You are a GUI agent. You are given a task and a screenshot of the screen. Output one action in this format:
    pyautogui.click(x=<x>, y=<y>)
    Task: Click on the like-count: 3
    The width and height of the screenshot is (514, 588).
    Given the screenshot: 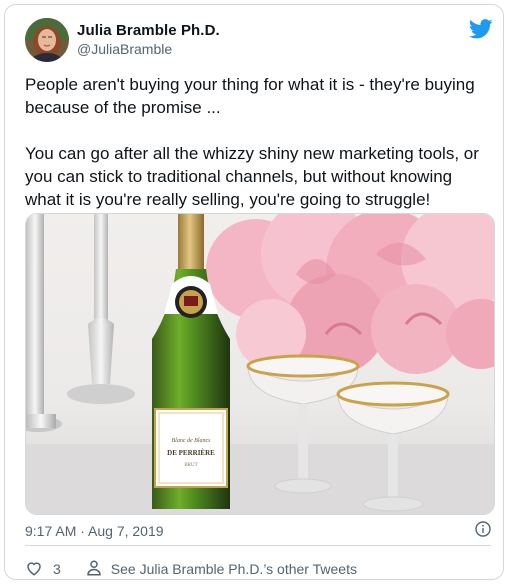 What is the action you would take?
    pyautogui.click(x=57, y=569)
    